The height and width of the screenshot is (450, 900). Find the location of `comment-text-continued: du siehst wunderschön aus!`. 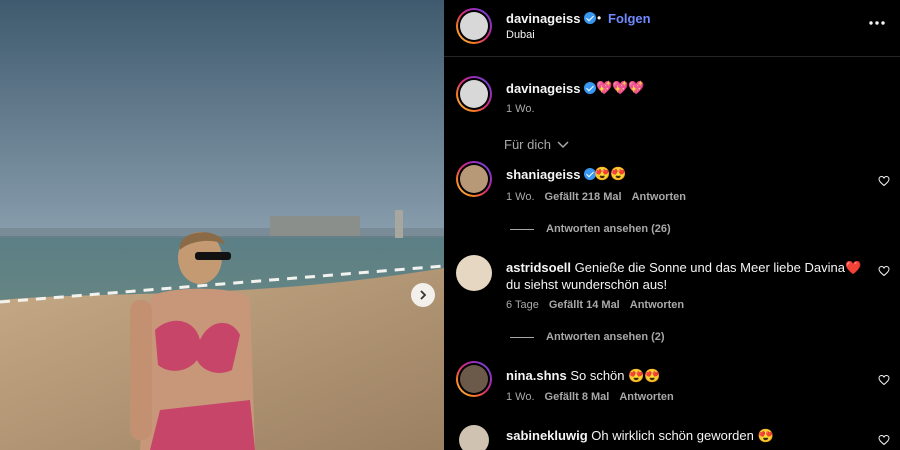

comment-text-continued: du siehst wunderschön aus! is located at coordinates (587, 284).